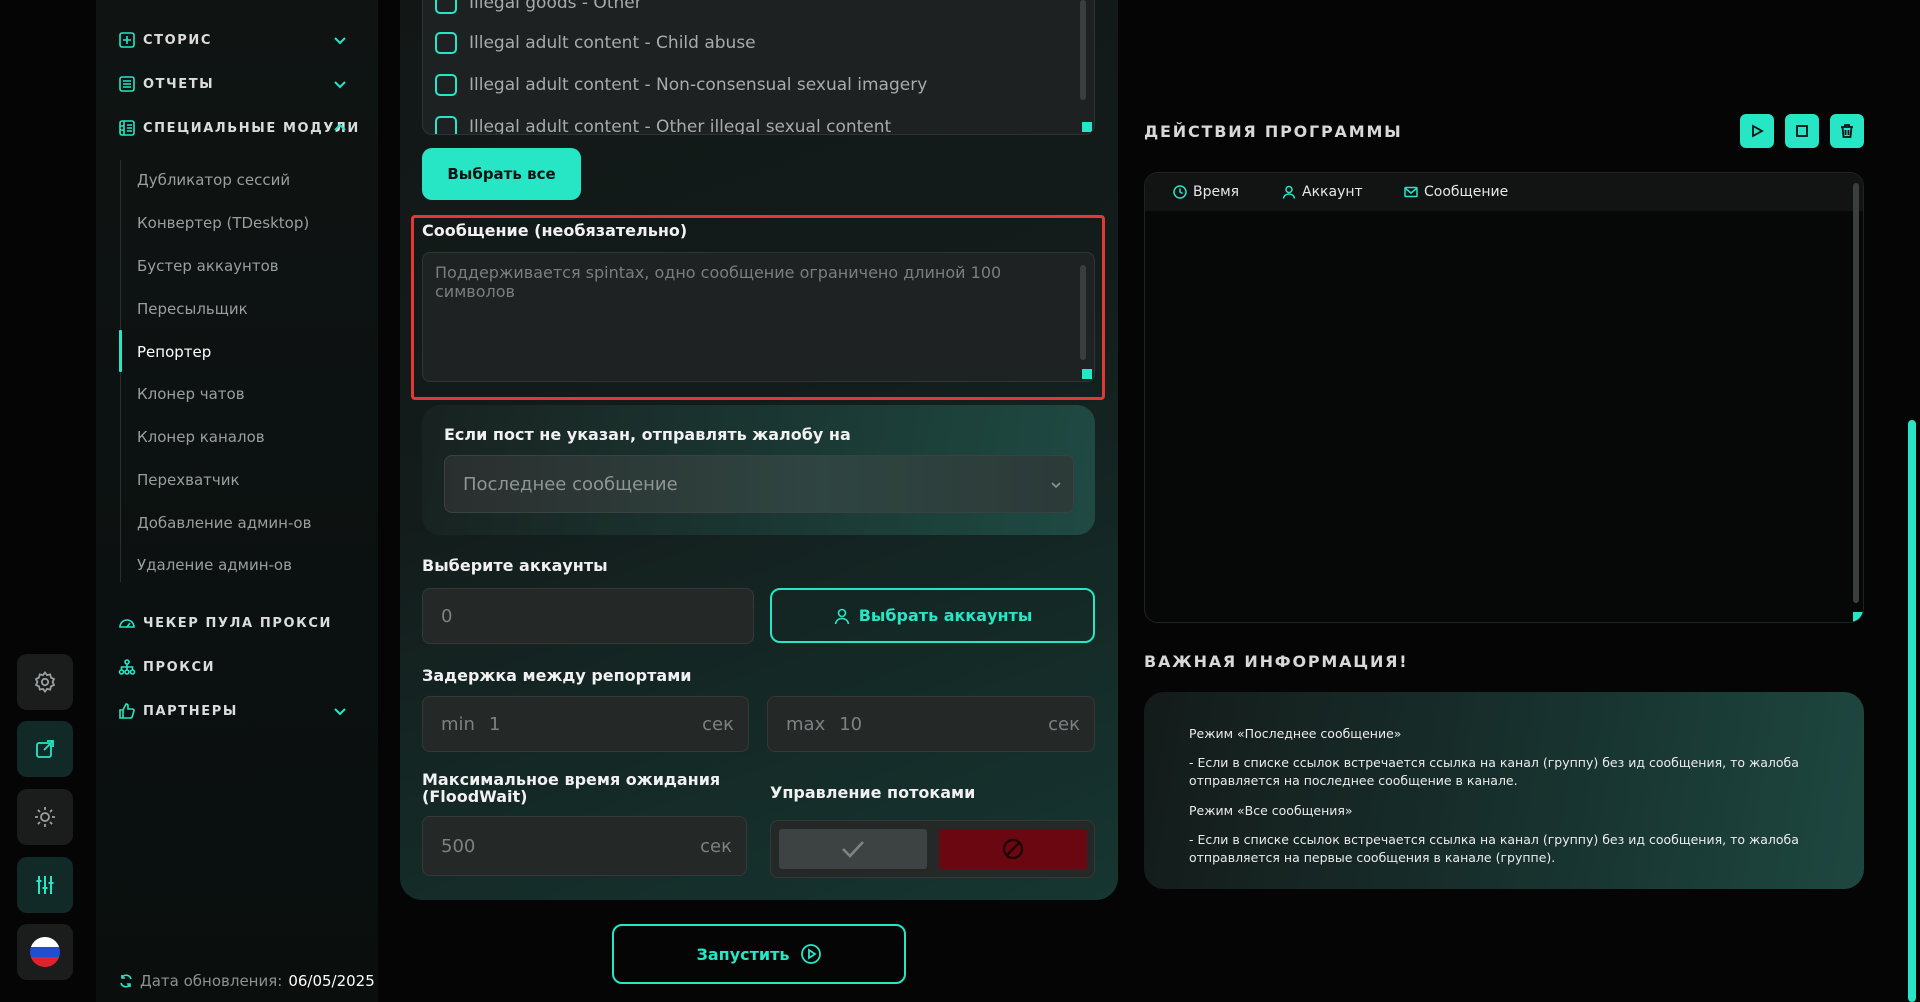  I want to click on sliders-icon, so click(45, 885).